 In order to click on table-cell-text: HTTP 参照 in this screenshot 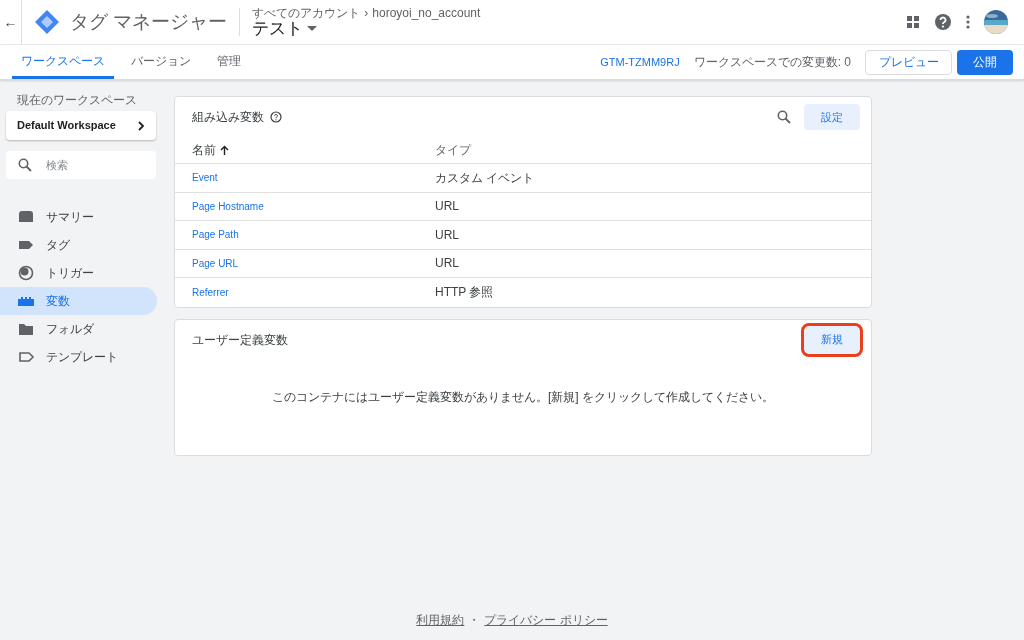, I will do `click(464, 293)`.